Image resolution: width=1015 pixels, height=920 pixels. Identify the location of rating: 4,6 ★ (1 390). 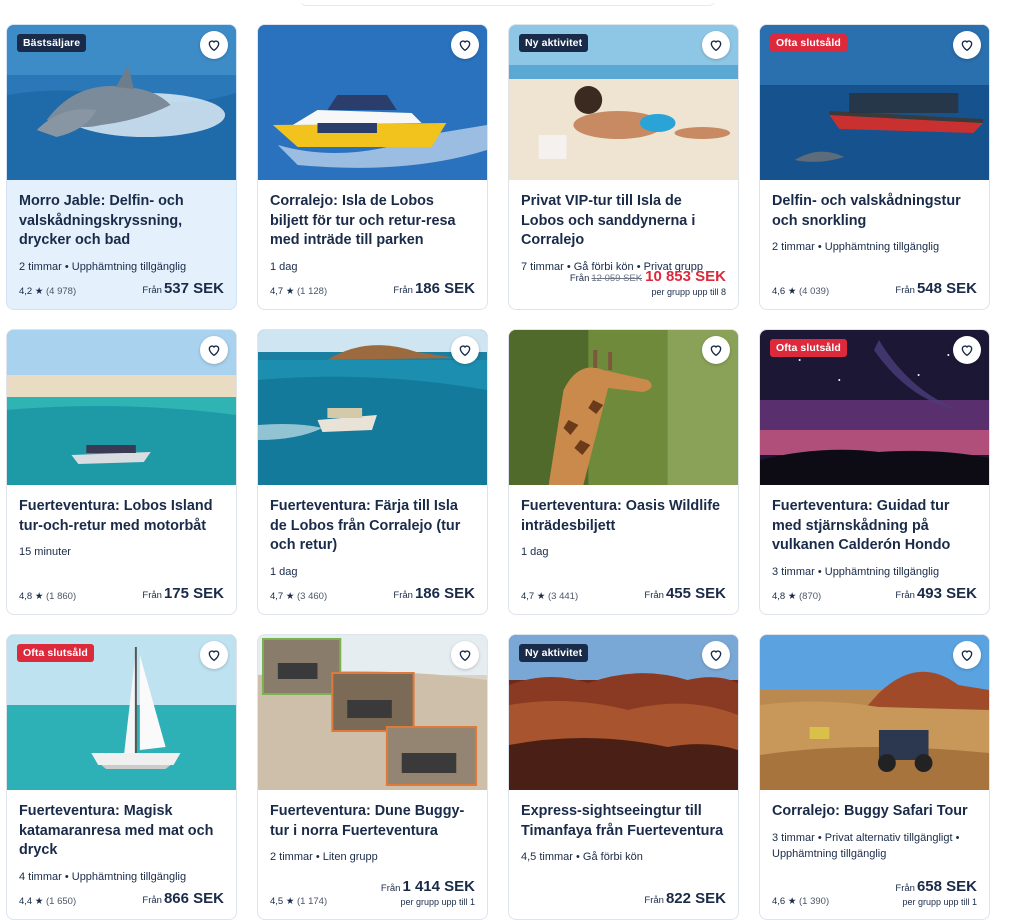
(800, 901).